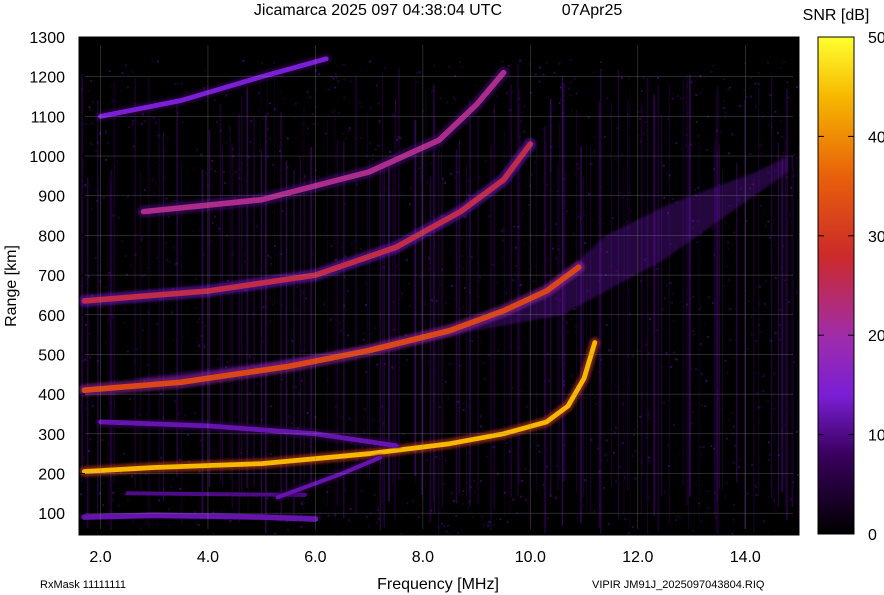  Describe the element at coordinates (51, 355) in the screenshot. I see `y-tick-label: 500` at that location.